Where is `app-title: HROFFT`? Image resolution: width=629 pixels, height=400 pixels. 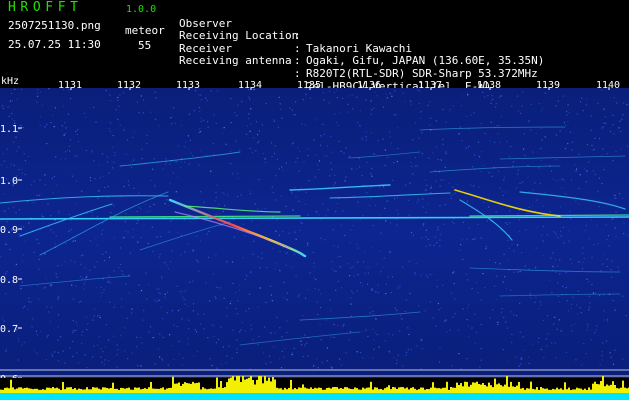 app-title: HROFFT is located at coordinates (45, 7).